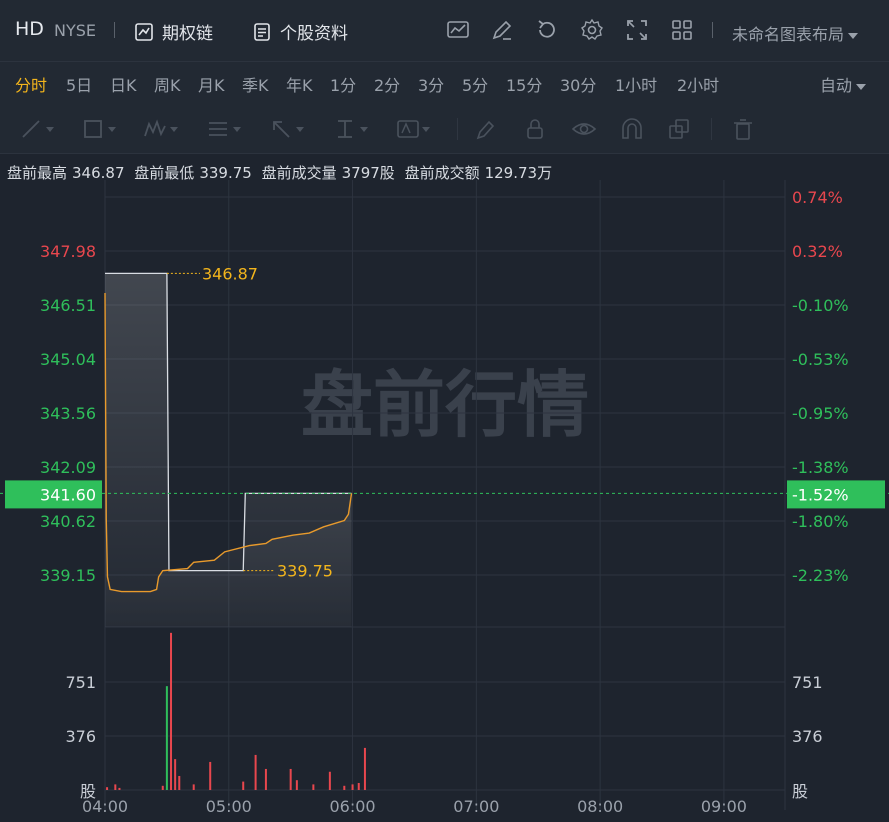  What do you see at coordinates (105, 806) in the screenshot?
I see `time-tick-label: 04:00` at bounding box center [105, 806].